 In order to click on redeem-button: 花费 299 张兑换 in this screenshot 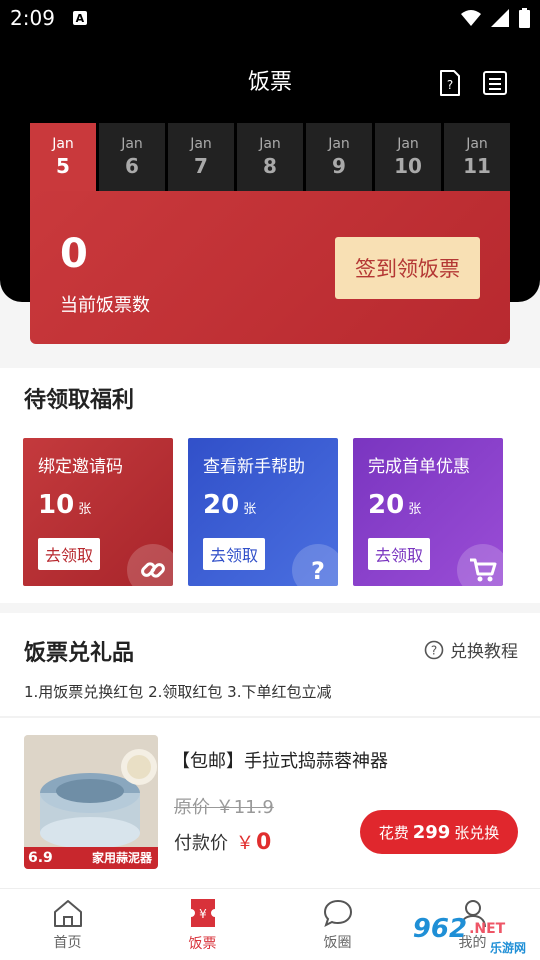, I will do `click(439, 832)`.